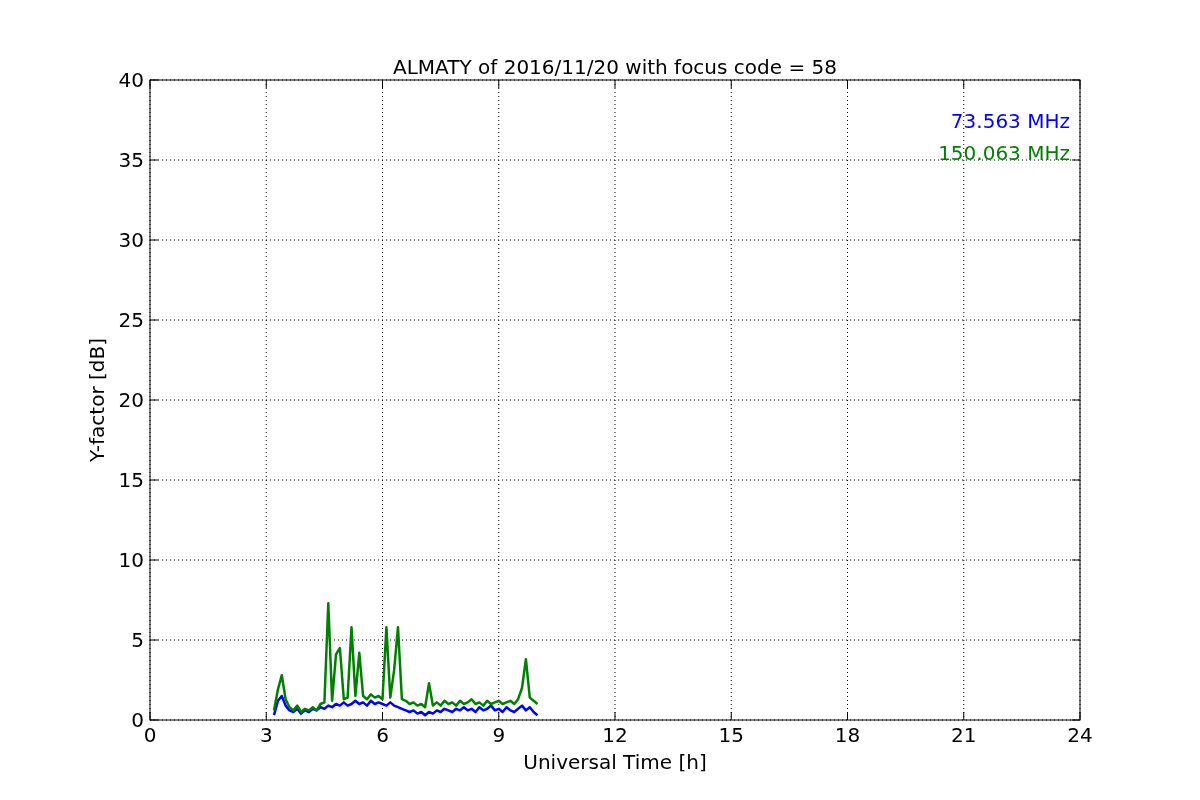 The image size is (1200, 800). What do you see at coordinates (131, 240) in the screenshot?
I see `tick-label: 30` at bounding box center [131, 240].